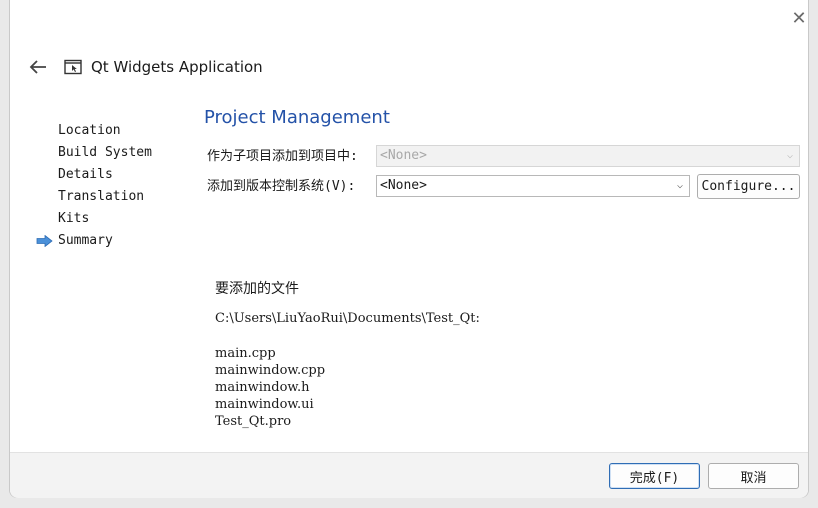  What do you see at coordinates (533, 186) in the screenshot?
I see `vcs-combo: <None> ⌵` at bounding box center [533, 186].